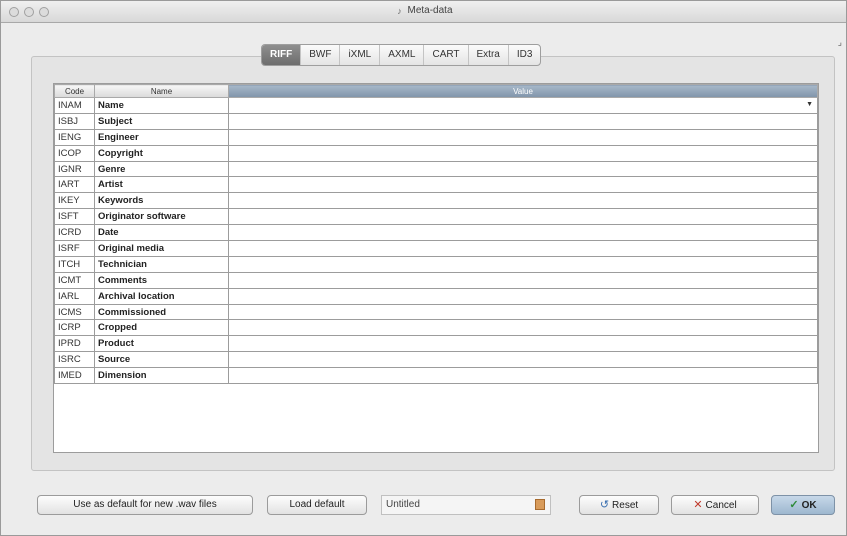 This screenshot has height=536, width=847. I want to click on name-cell: Originator software, so click(161, 217).